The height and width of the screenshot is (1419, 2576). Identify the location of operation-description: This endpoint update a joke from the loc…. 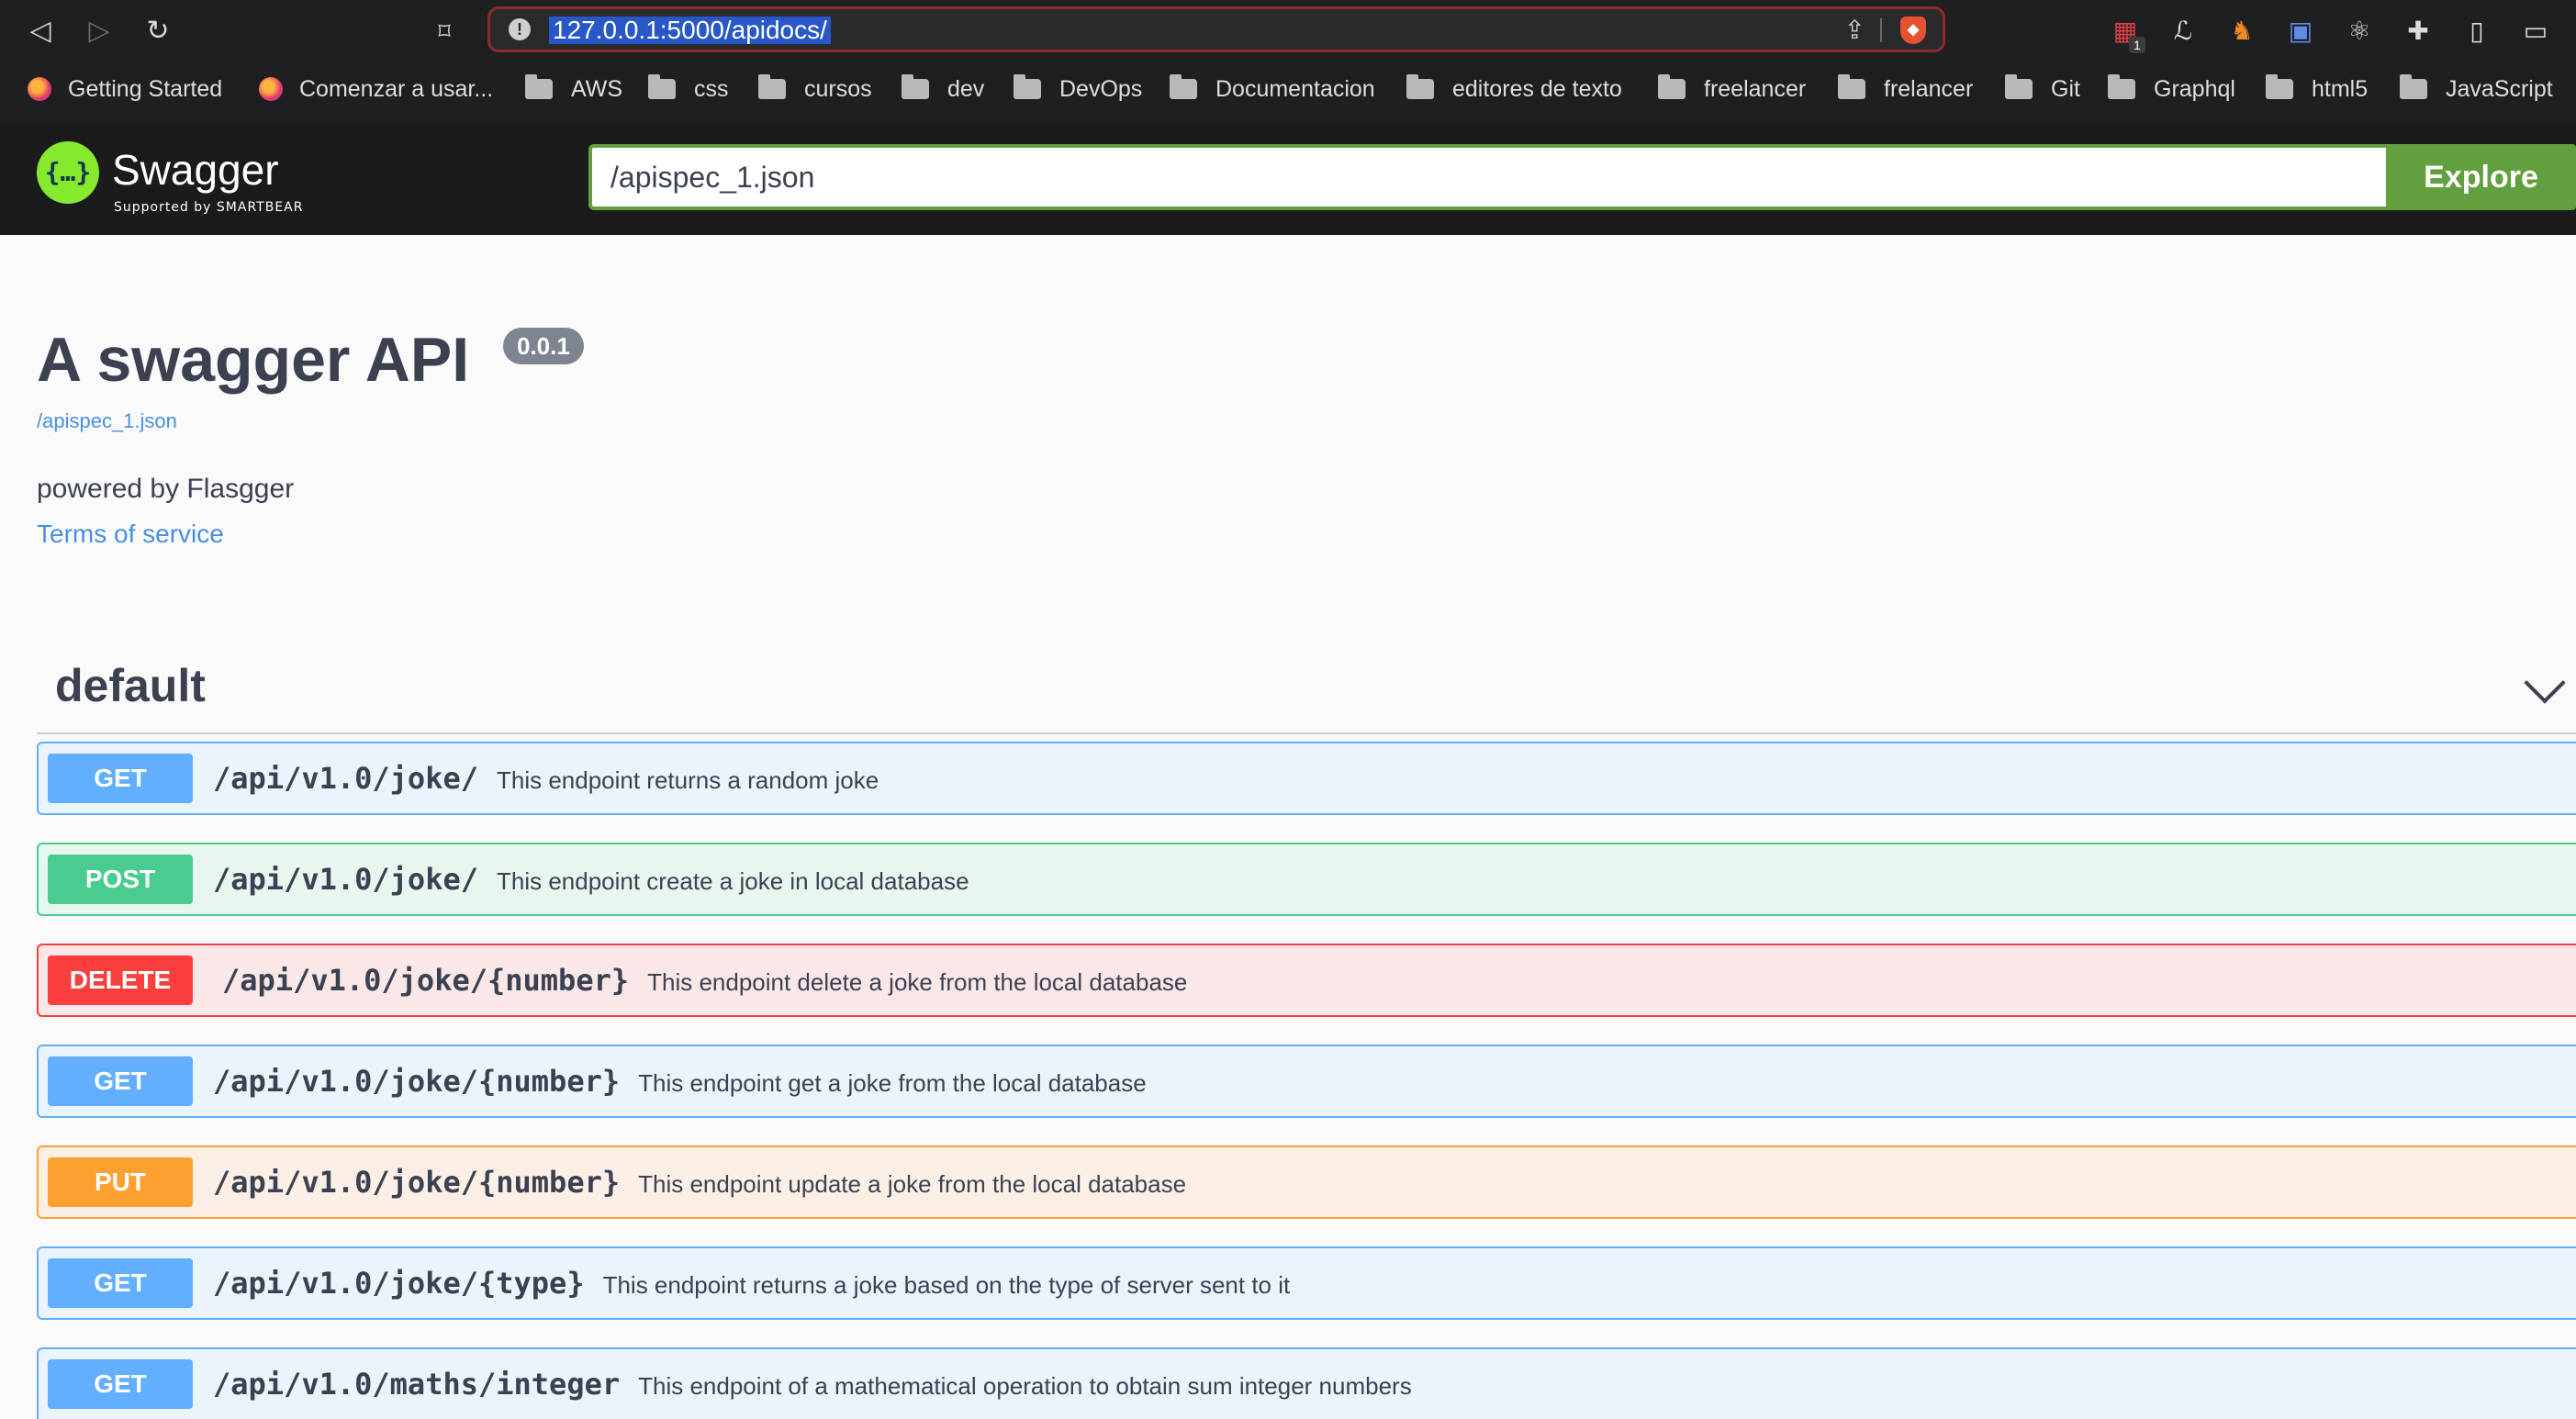
(912, 1184).